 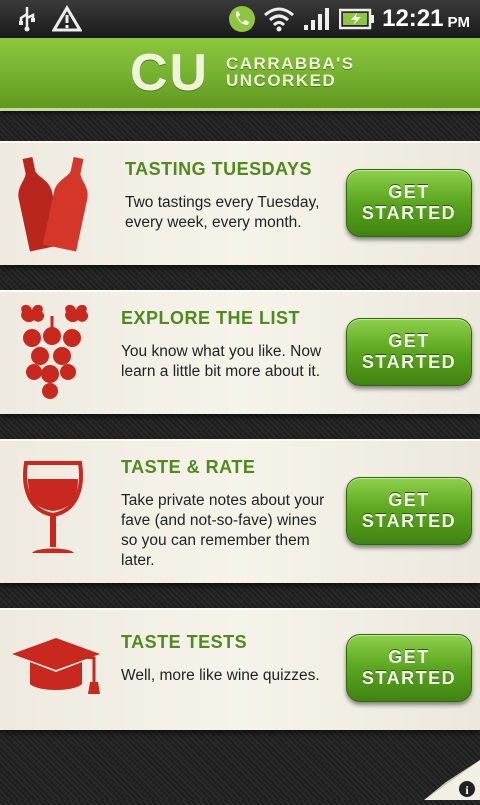 I want to click on battery-icon, so click(x=357, y=19).